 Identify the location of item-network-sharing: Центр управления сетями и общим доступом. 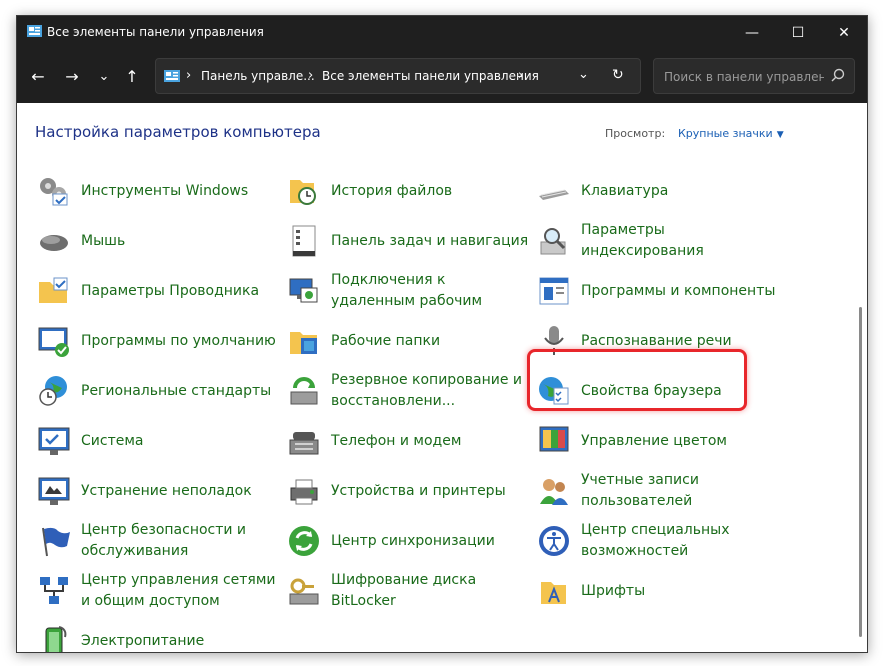
(157, 591).